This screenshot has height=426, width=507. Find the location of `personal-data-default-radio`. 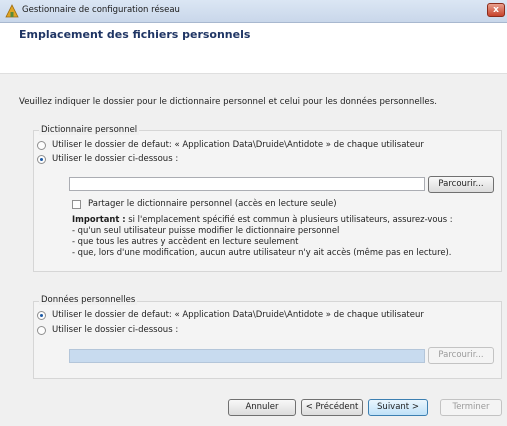

personal-data-default-radio is located at coordinates (41, 315).